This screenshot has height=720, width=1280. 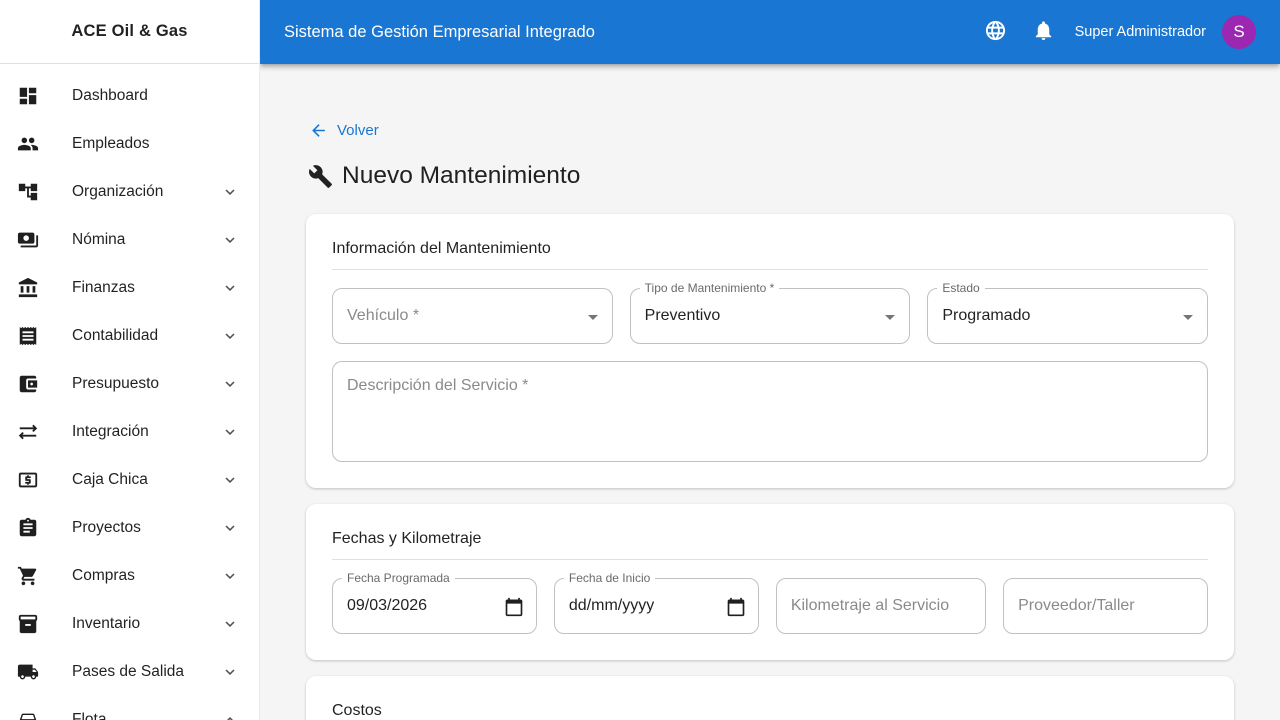 What do you see at coordinates (472, 316) in the screenshot?
I see `vehicle-select: Vehículo *` at bounding box center [472, 316].